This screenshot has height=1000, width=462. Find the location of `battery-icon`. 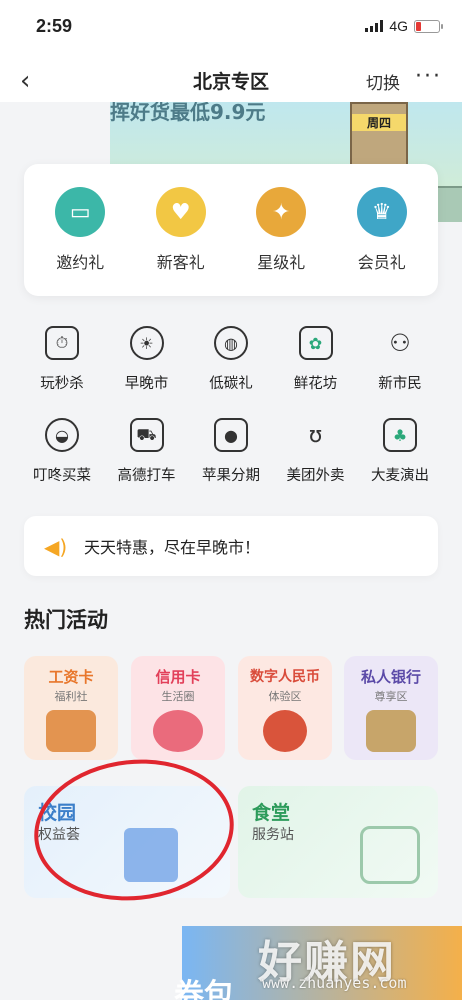

battery-icon is located at coordinates (428, 26).